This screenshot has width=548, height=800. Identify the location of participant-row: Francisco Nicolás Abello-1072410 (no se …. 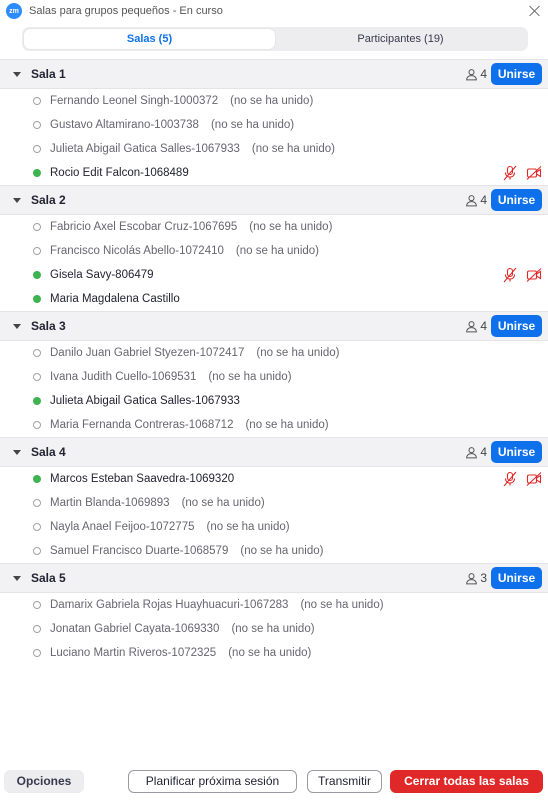
(274, 251).